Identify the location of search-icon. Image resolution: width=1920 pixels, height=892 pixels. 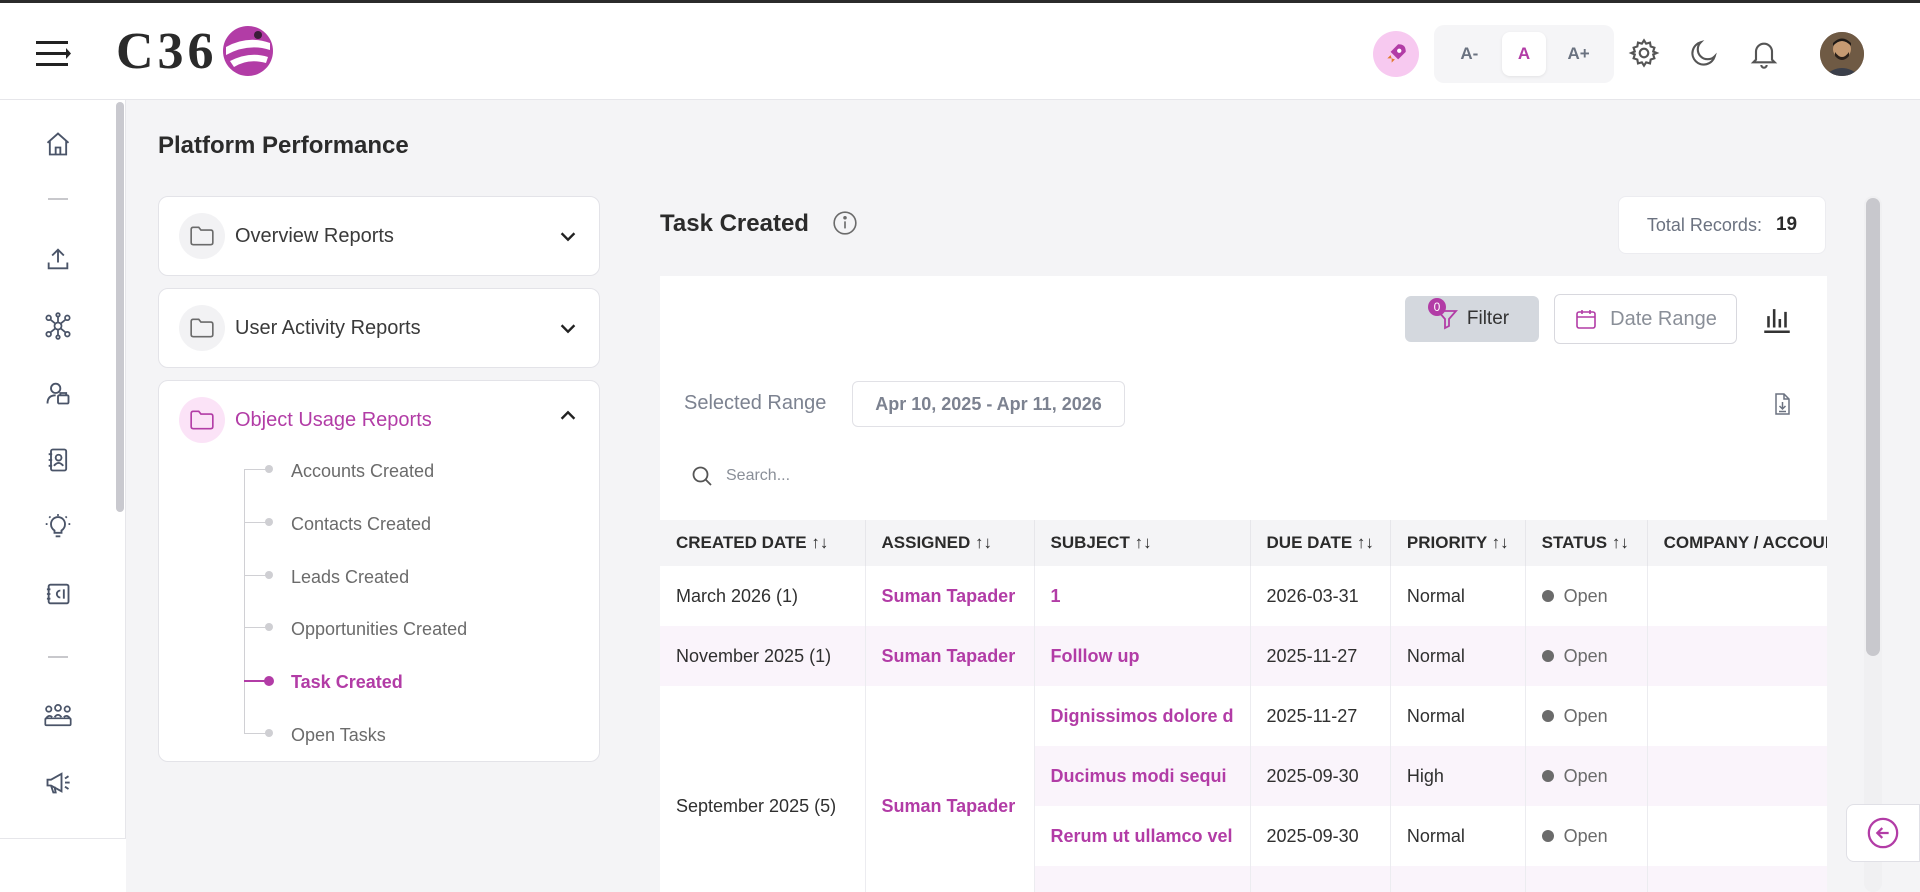
(702, 476).